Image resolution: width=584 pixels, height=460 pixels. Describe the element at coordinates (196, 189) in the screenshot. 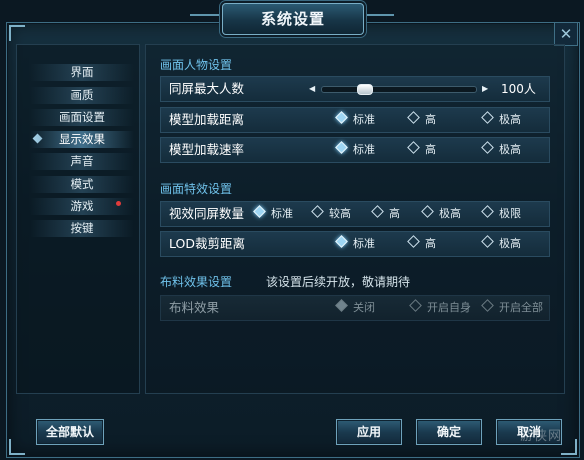

I see `section-title-effects: 画面特效设置` at that location.